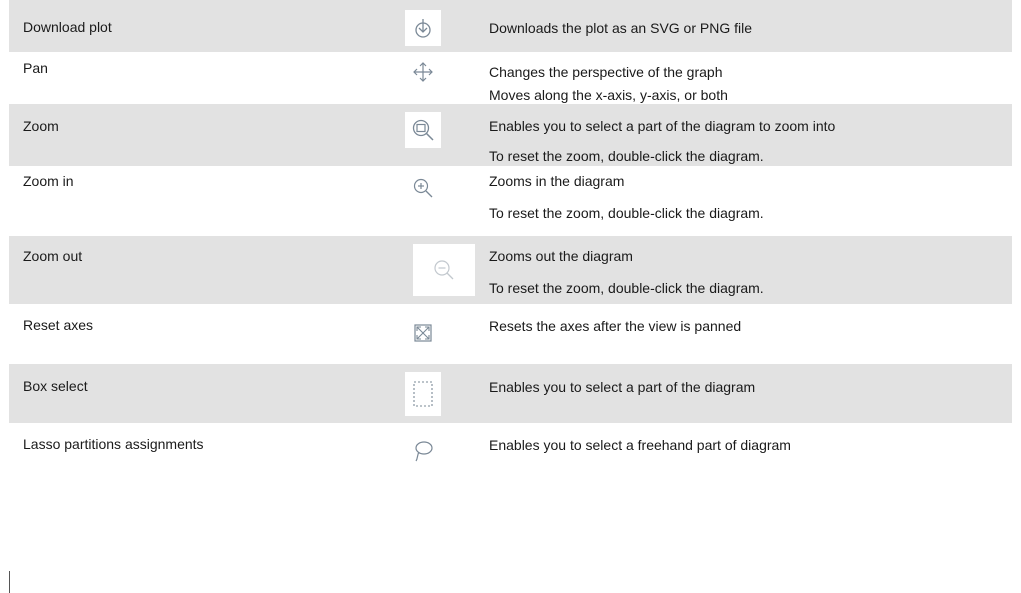 This screenshot has height=593, width=1021. Describe the element at coordinates (561, 256) in the screenshot. I see `description-line: Zooms out the diagram` at that location.